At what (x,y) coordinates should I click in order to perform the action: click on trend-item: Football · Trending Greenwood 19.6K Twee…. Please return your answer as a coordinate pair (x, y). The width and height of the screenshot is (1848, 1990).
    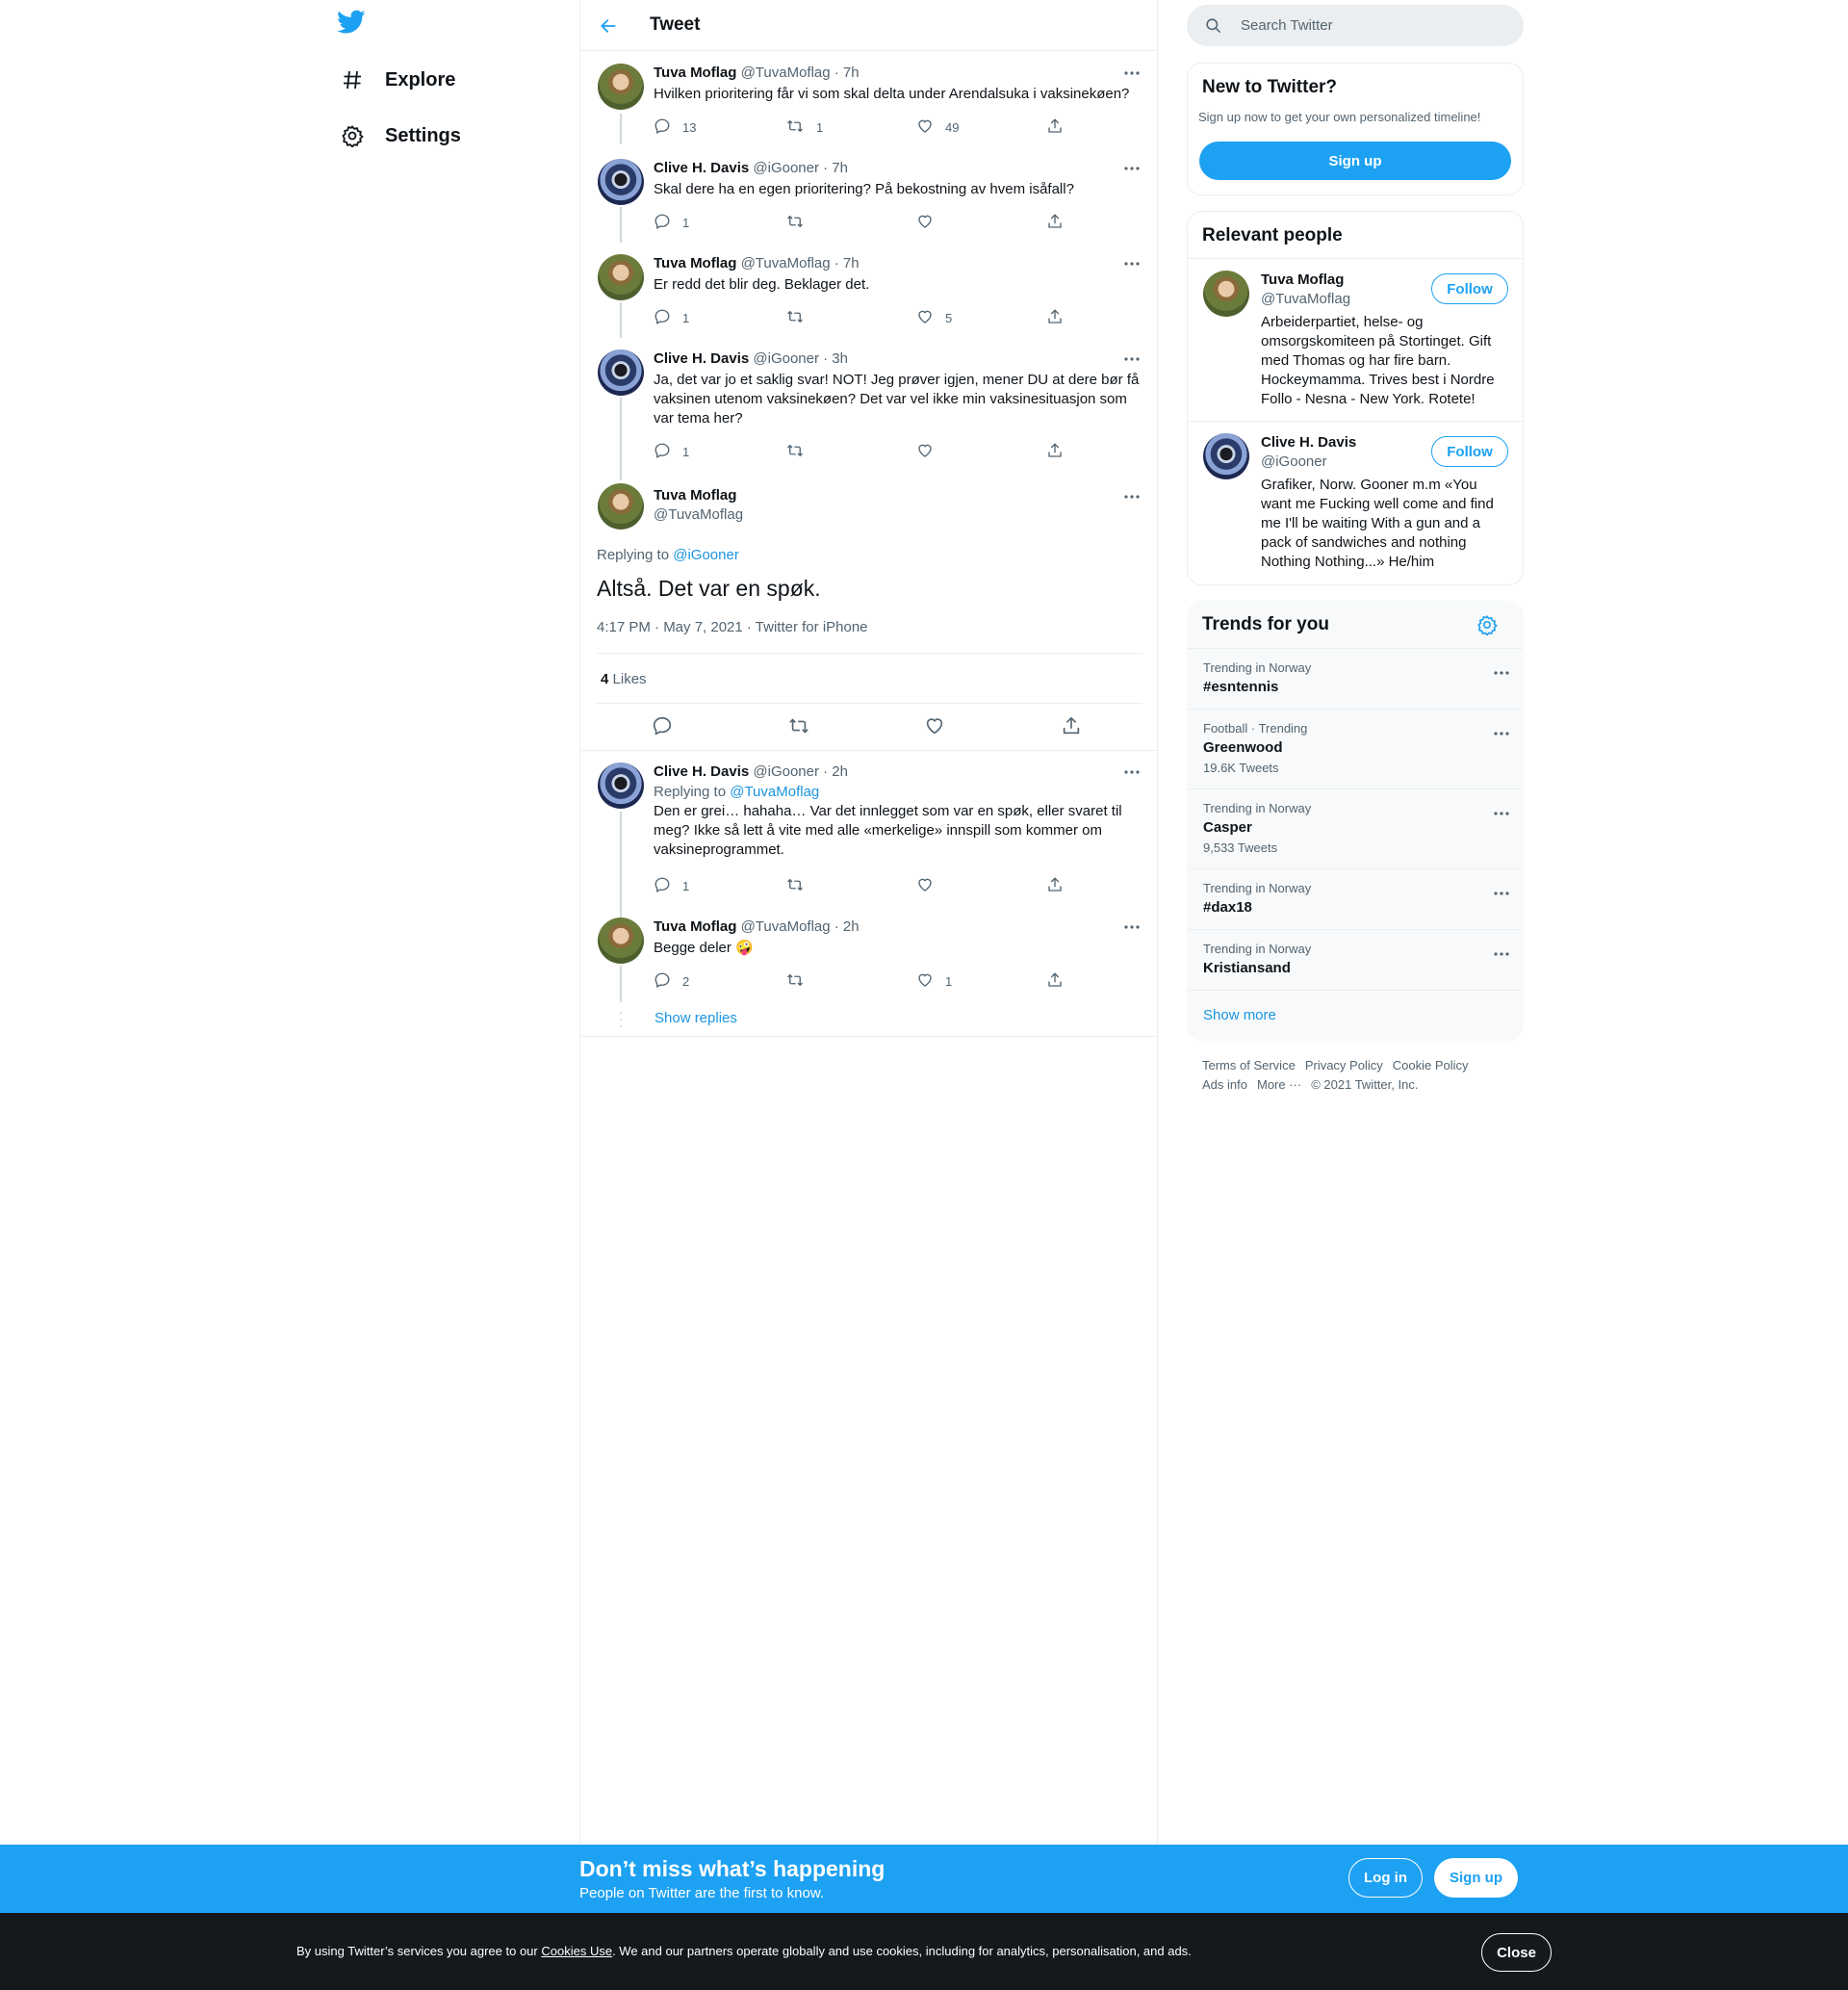
    Looking at the image, I should click on (1355, 748).